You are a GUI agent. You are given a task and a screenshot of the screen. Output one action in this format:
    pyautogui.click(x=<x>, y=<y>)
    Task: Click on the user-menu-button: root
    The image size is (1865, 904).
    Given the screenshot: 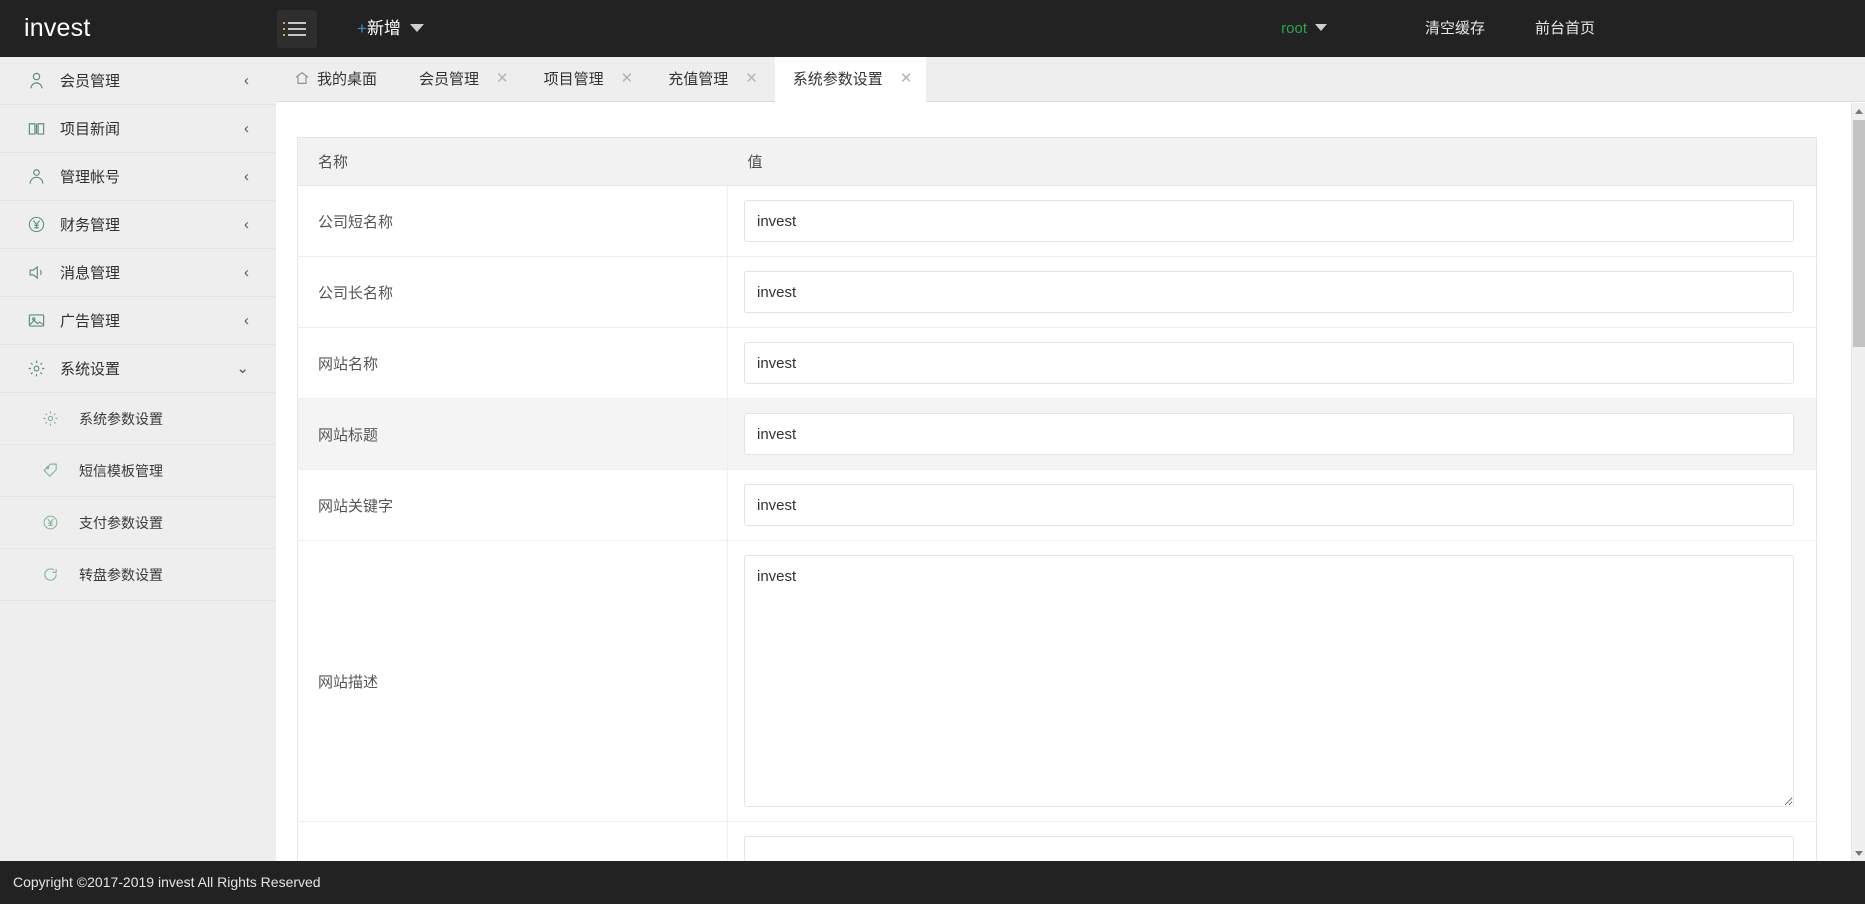 What is the action you would take?
    pyautogui.click(x=1304, y=28)
    